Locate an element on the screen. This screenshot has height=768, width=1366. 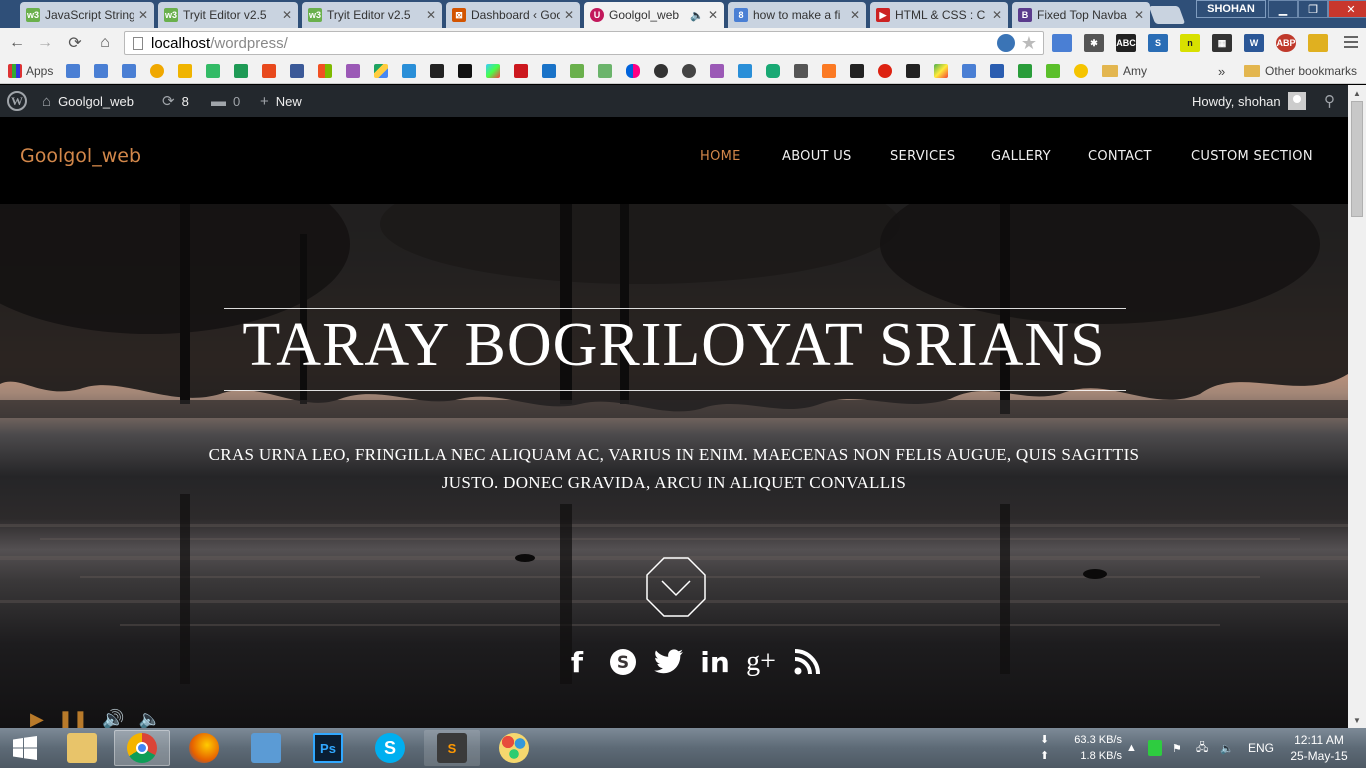
battery-extension-icon is located at coordinates (1318, 43).